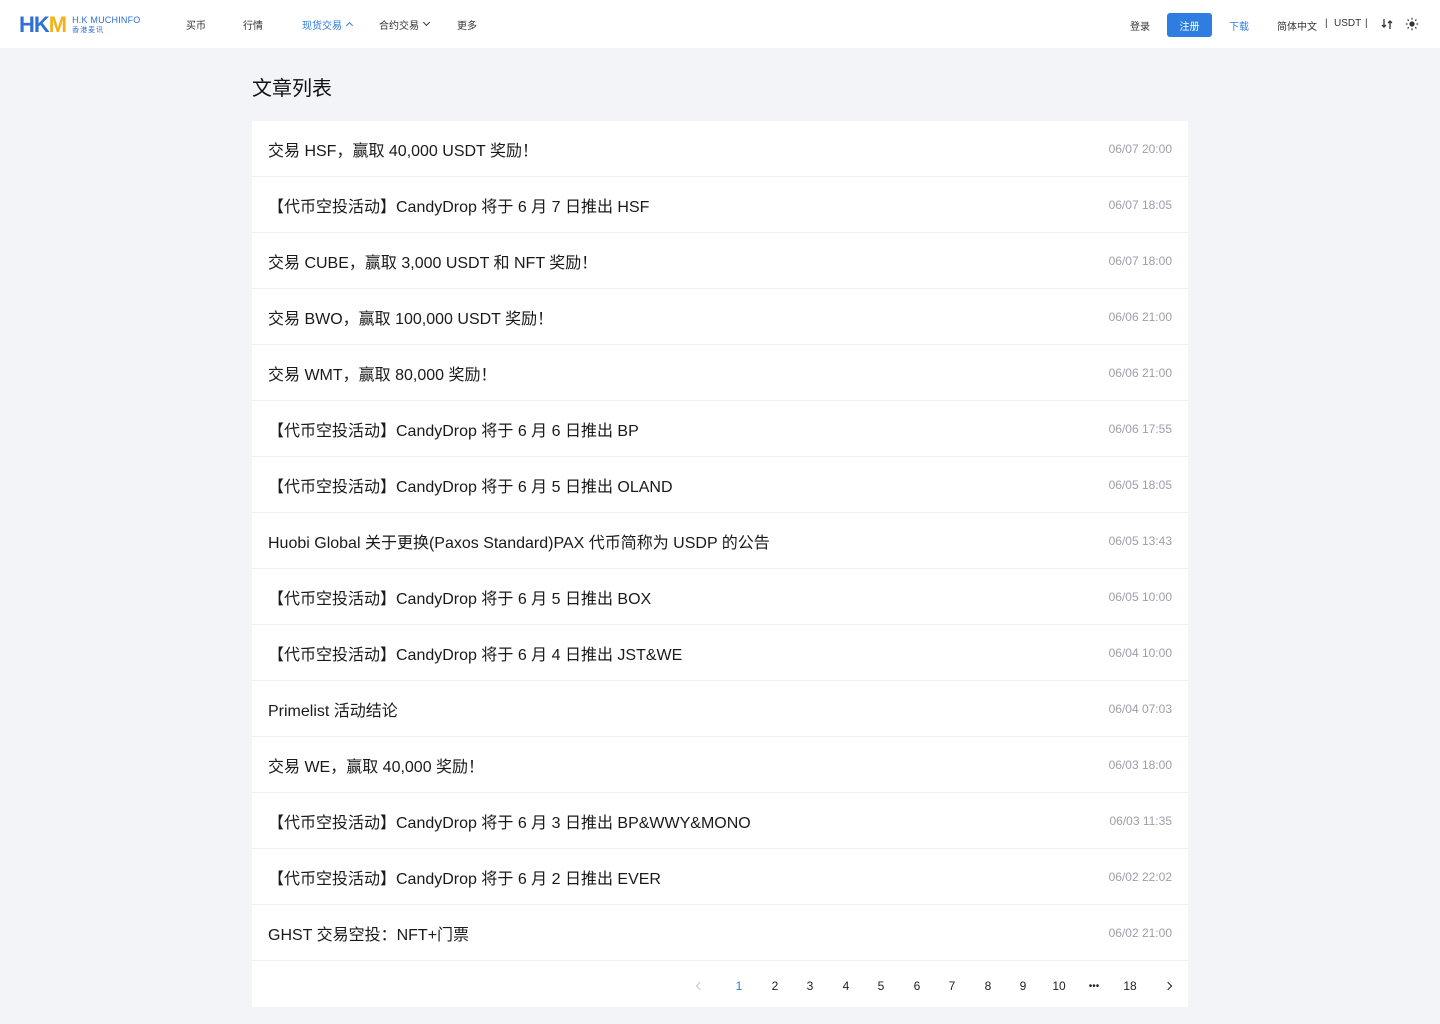 The width and height of the screenshot is (1440, 1024). I want to click on article-time: 06/06 17:55, so click(1140, 428).